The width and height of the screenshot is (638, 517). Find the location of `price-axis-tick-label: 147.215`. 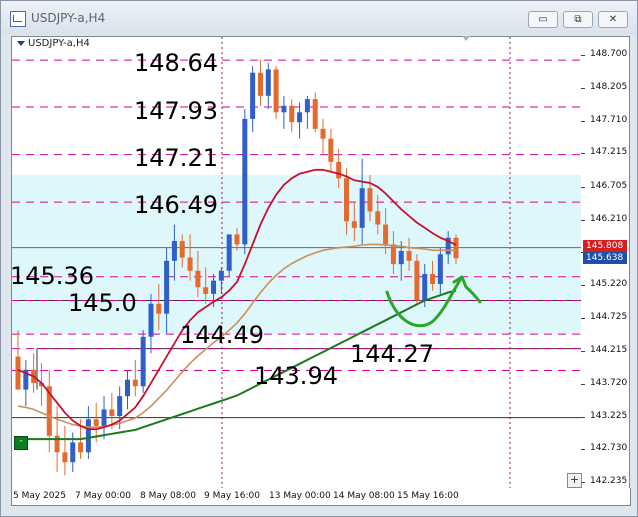

price-axis-tick-label: 147.215 is located at coordinates (609, 152).